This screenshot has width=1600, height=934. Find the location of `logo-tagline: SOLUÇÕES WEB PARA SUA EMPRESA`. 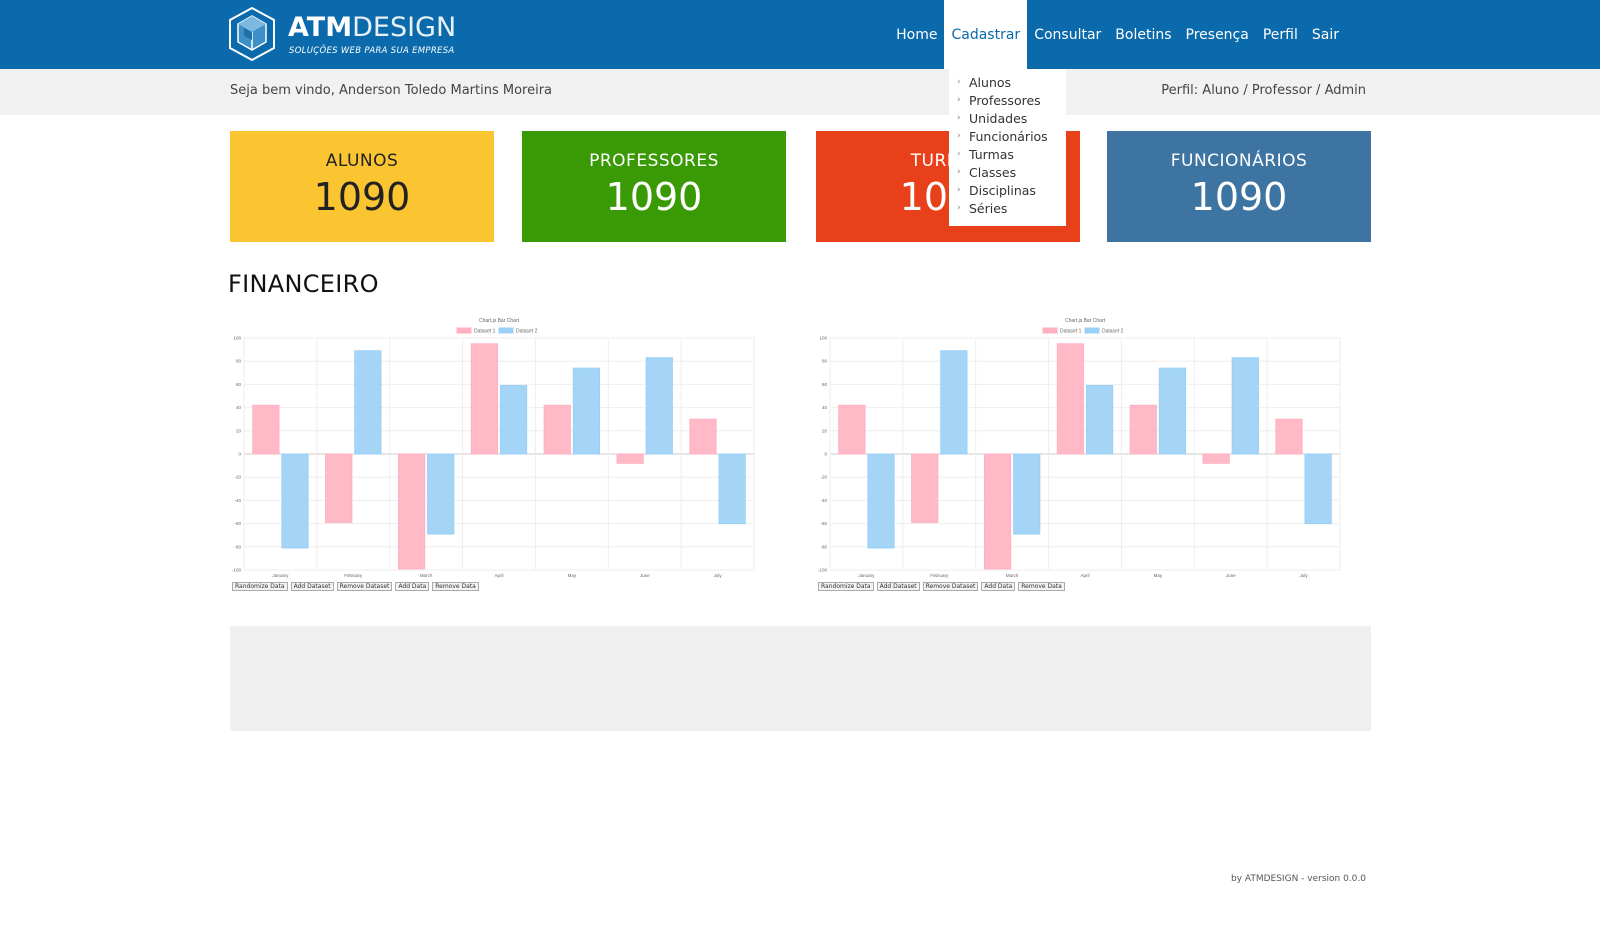

logo-tagline: SOLUÇÕES WEB PARA SUA EMPRESA is located at coordinates (372, 51).